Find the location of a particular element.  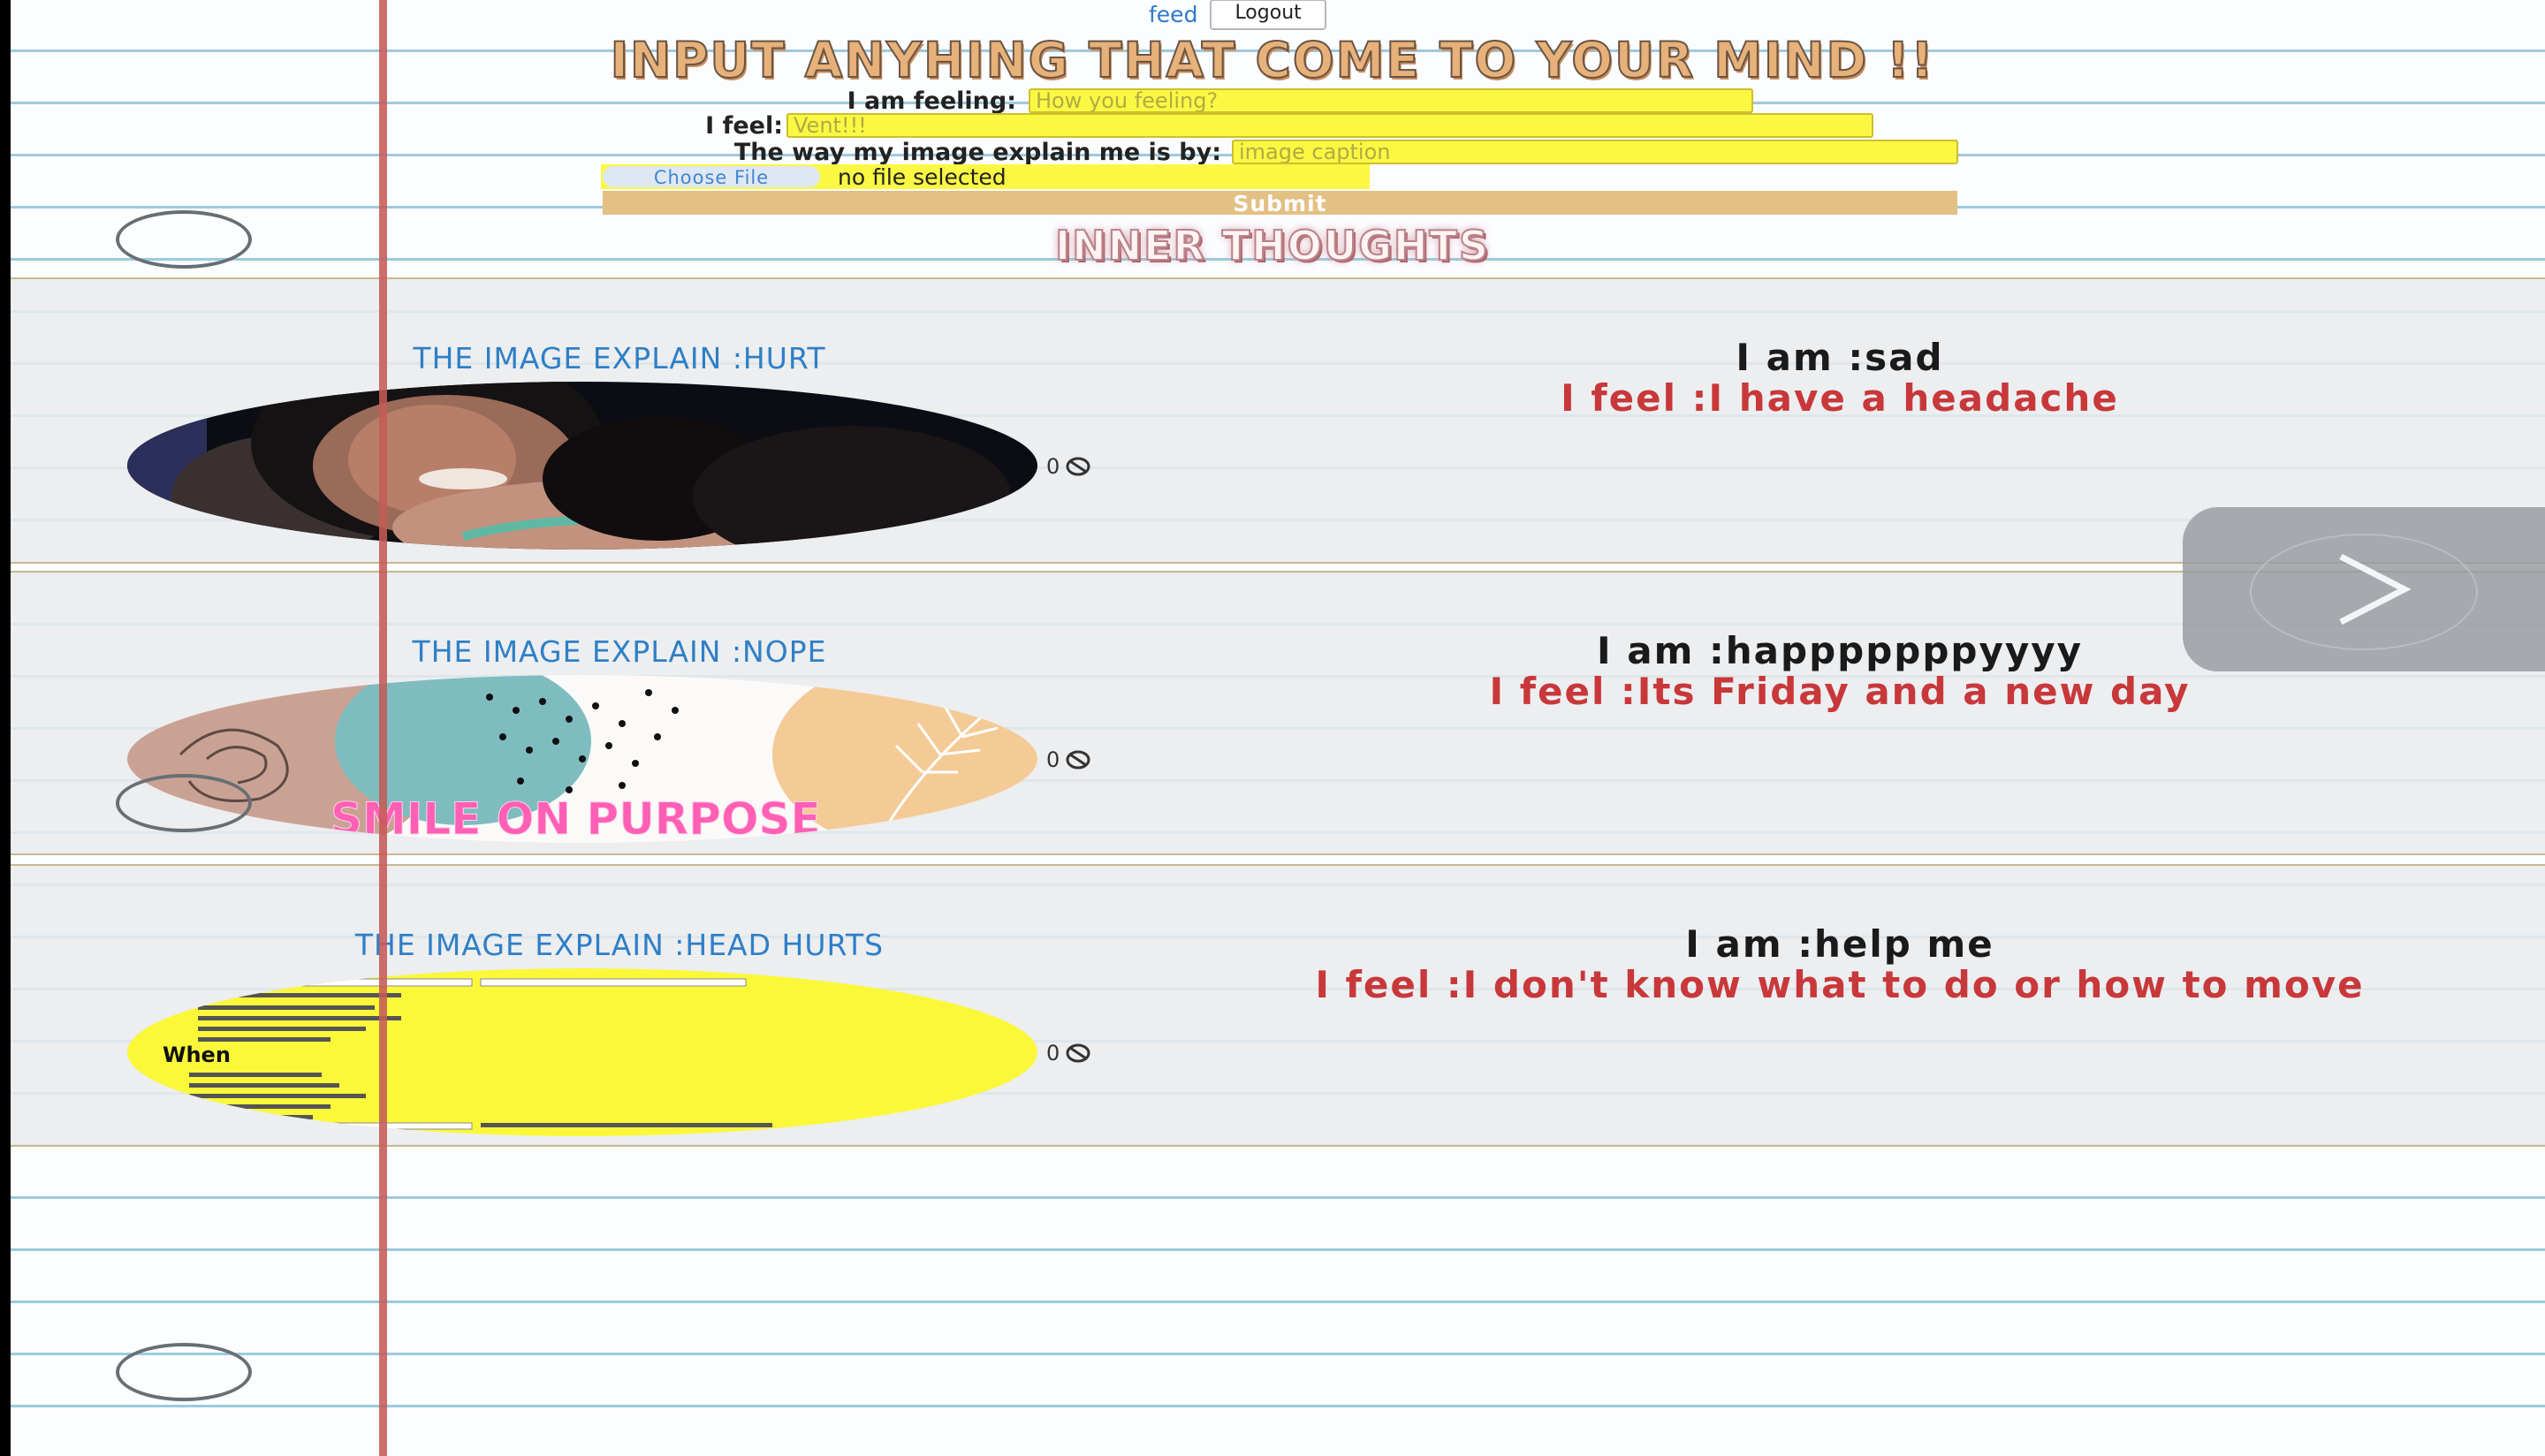

section-title: INNER THOUGHTS is located at coordinates (1272, 246).